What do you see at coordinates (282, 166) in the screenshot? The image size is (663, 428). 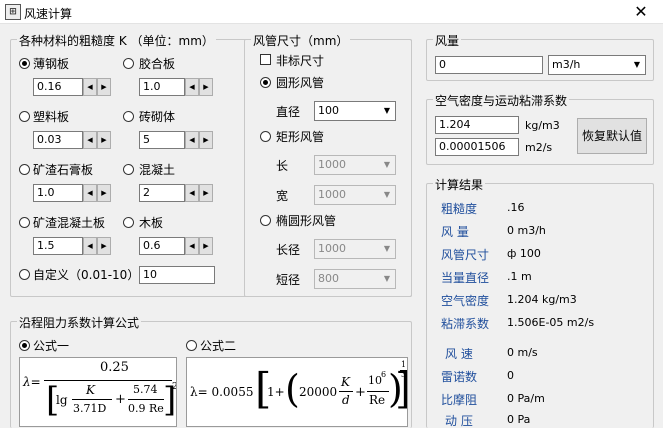 I see `length-label: 长` at bounding box center [282, 166].